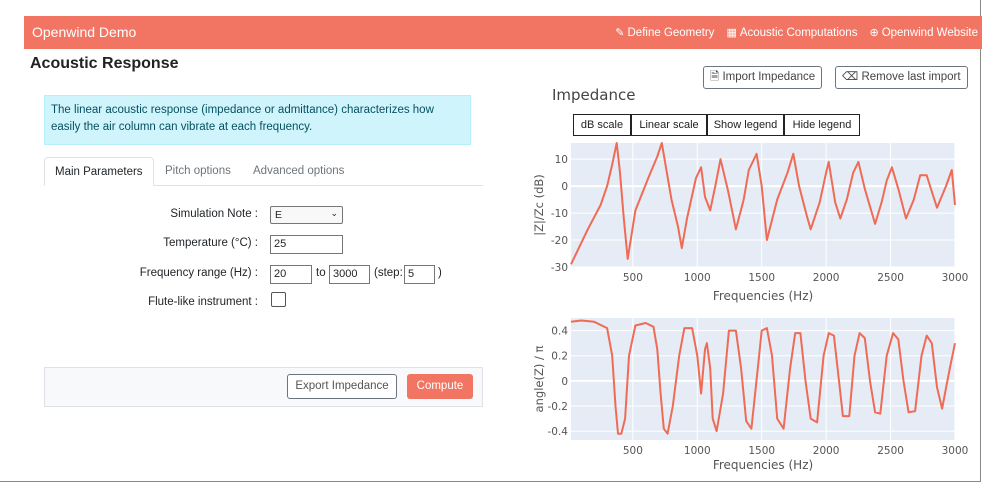 The width and height of the screenshot is (982, 483). Describe the element at coordinates (298, 171) in the screenshot. I see `tab-advanced-options: Advanced options` at that location.